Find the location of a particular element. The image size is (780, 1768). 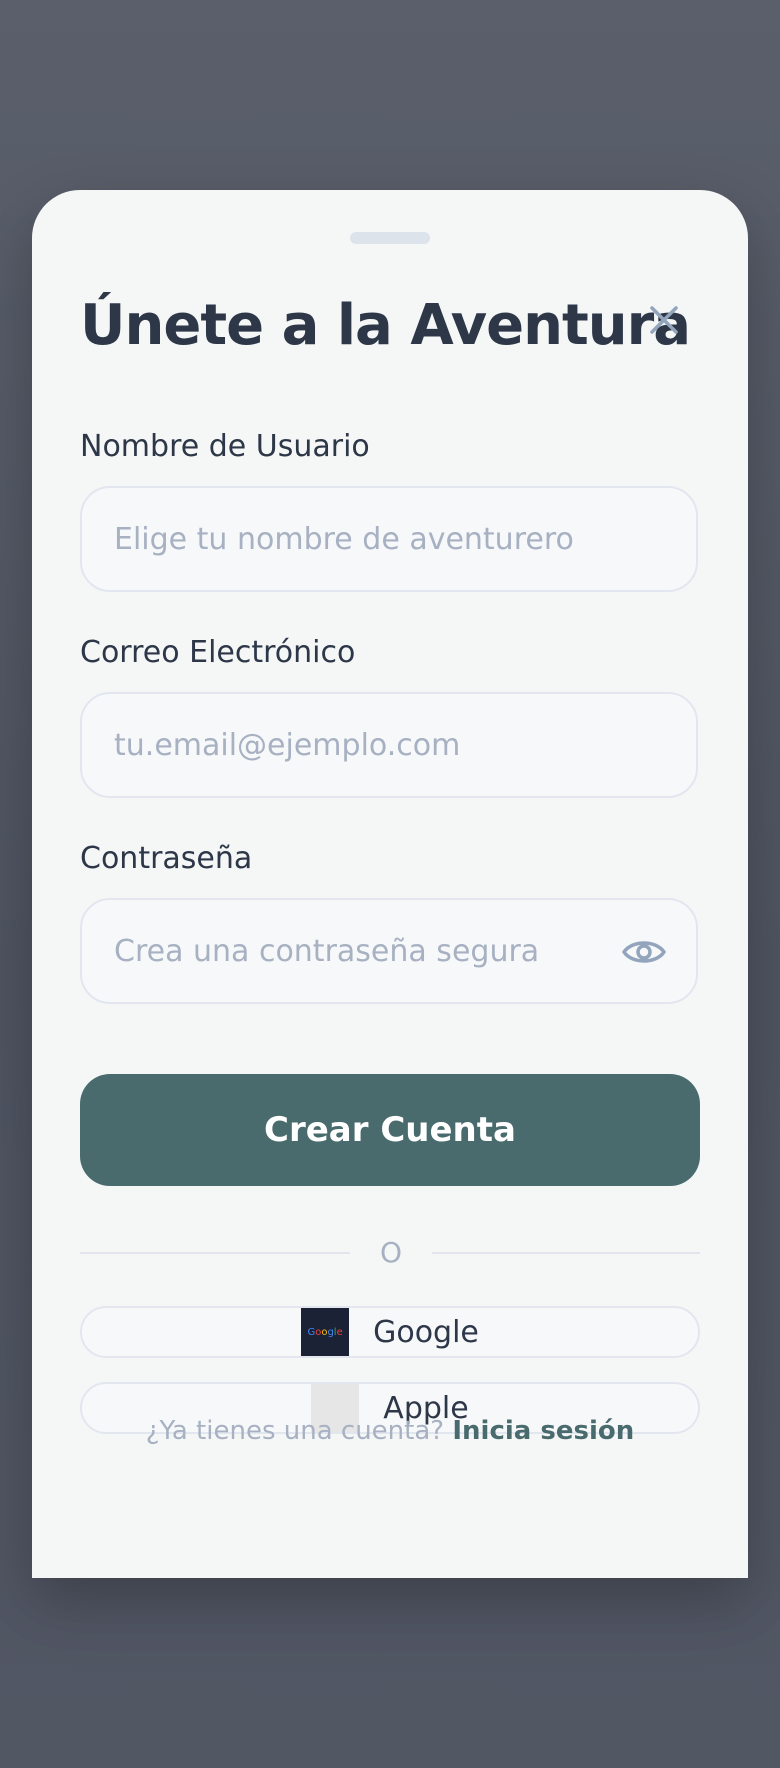

divider-line-right is located at coordinates (566, 1253).